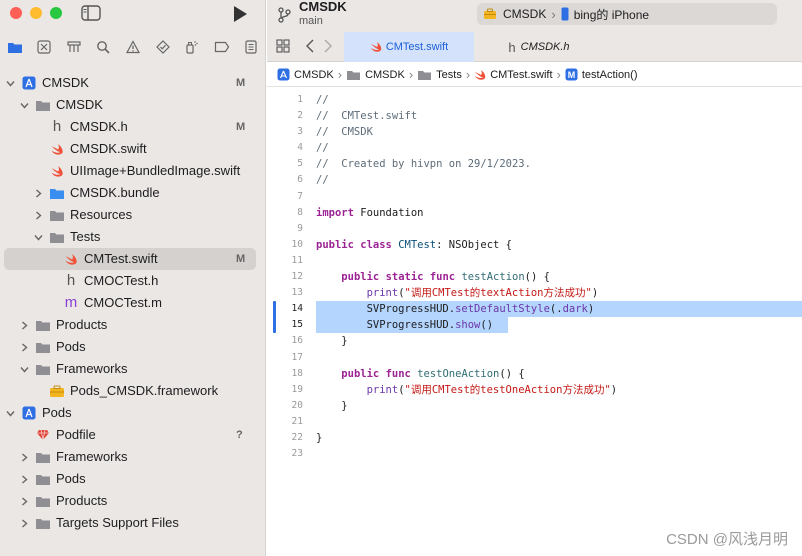  I want to click on navigator-item: Resources, so click(133, 215).